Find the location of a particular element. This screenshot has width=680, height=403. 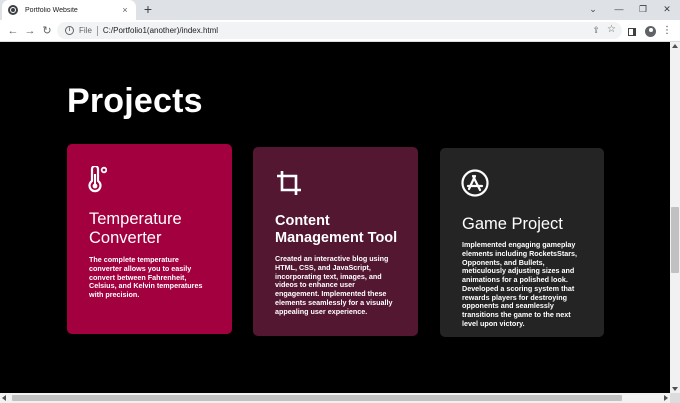

share-icon: ⇪ is located at coordinates (596, 30).